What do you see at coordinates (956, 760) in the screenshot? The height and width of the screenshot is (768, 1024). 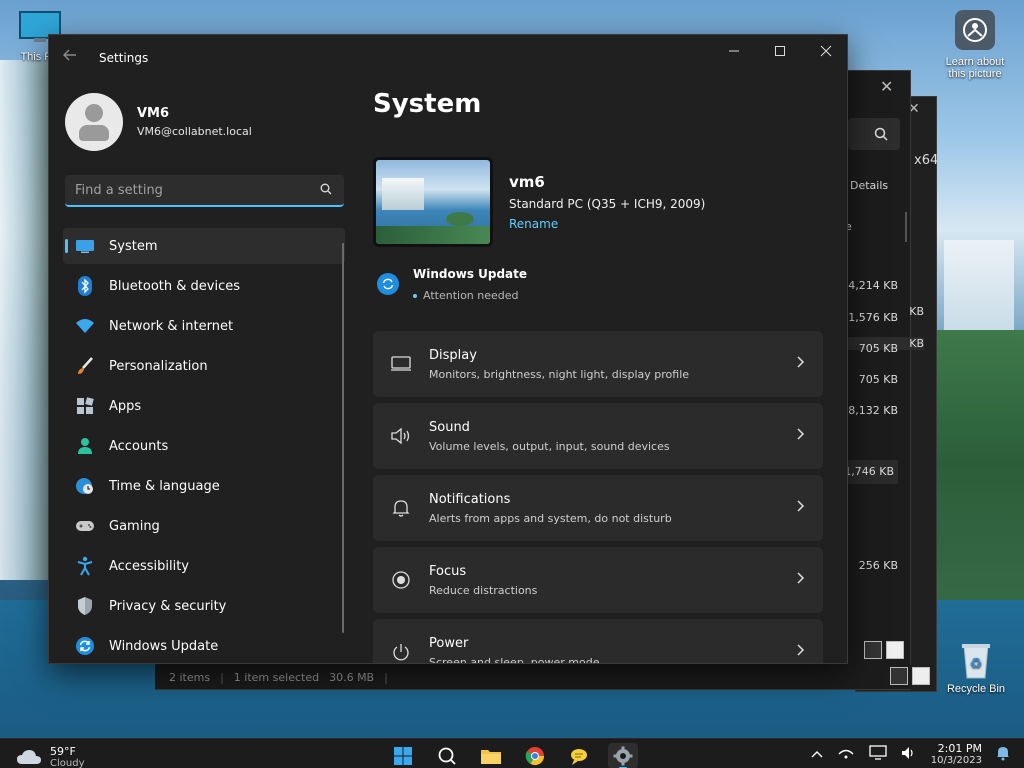 I see `clock-date: 10/3/2023` at bounding box center [956, 760].